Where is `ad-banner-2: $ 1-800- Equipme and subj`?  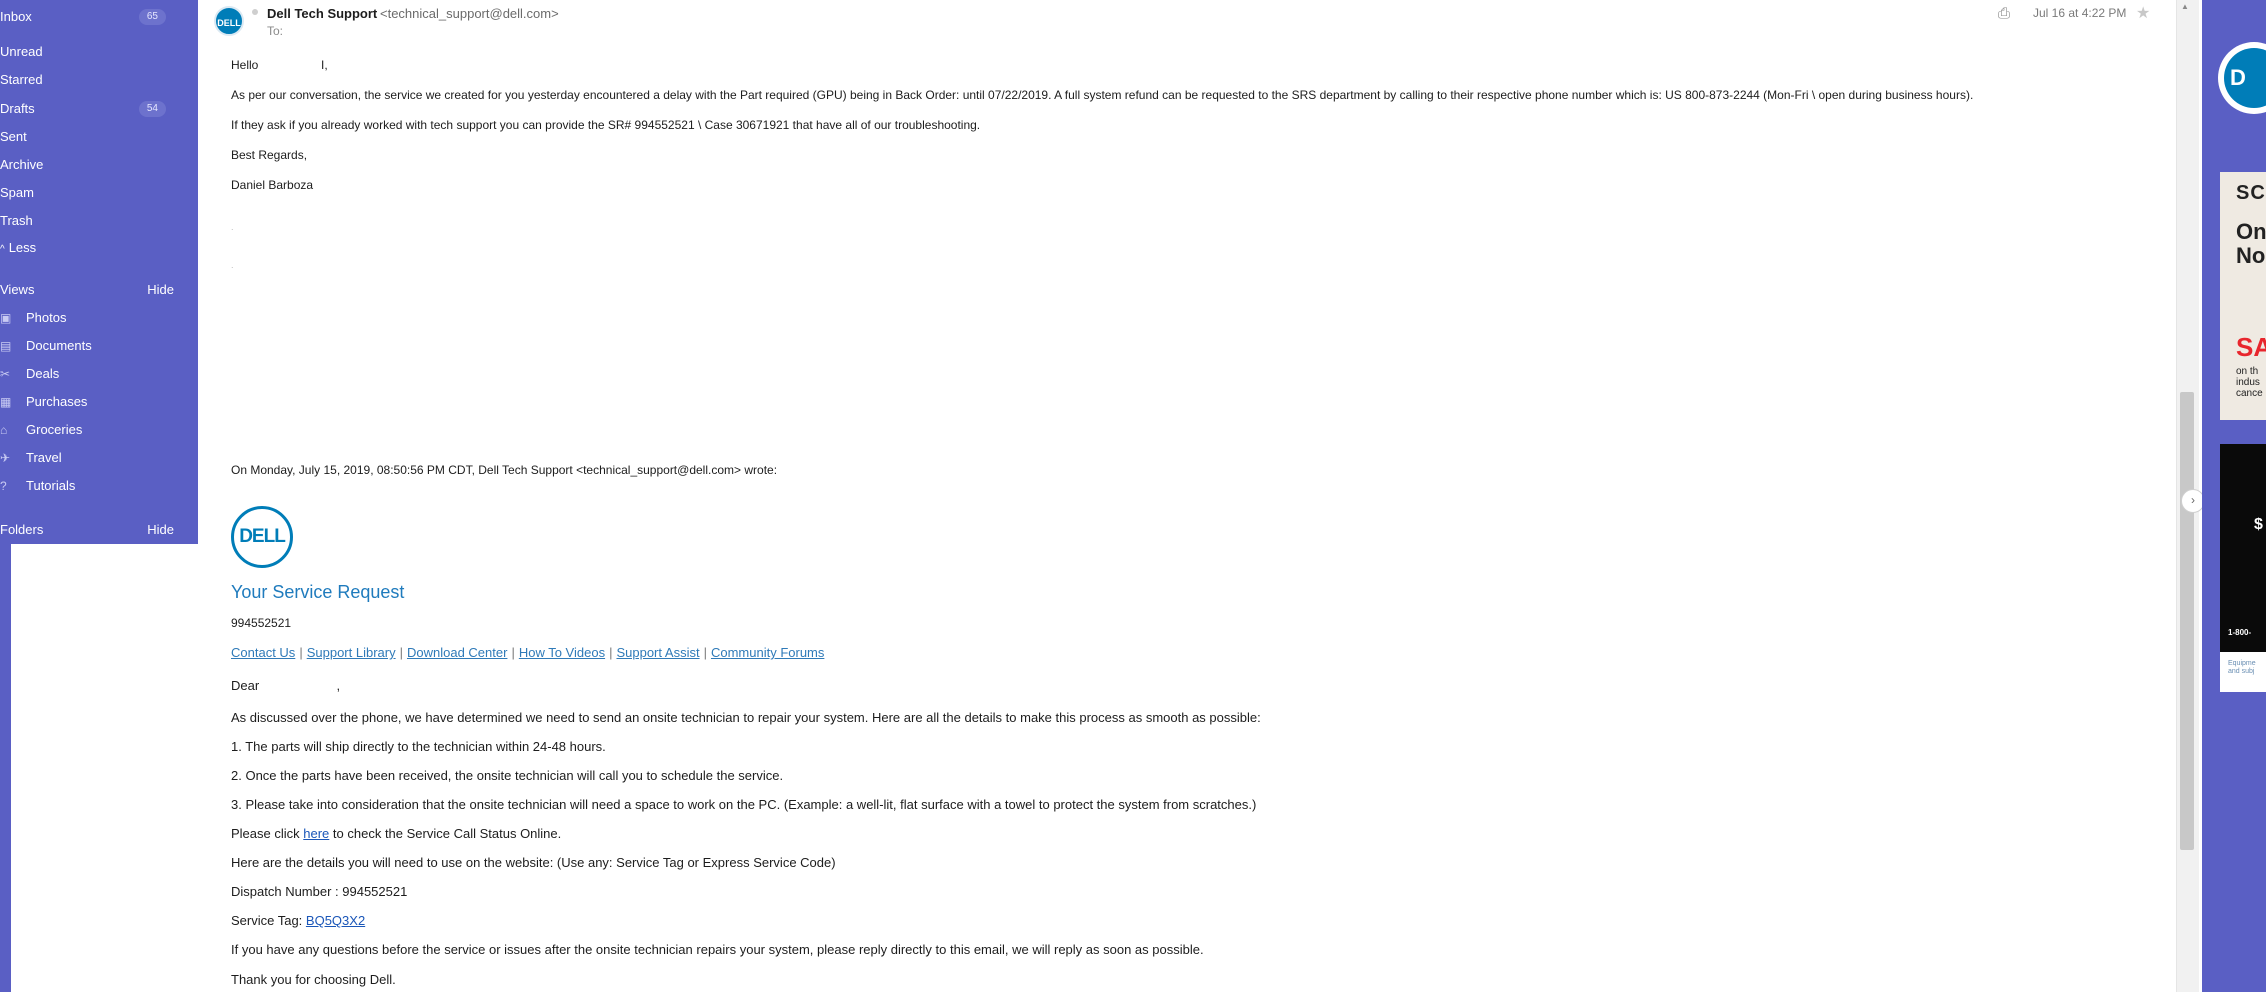 ad-banner-2: $ 1-800- Equipme and subj is located at coordinates (2243, 568).